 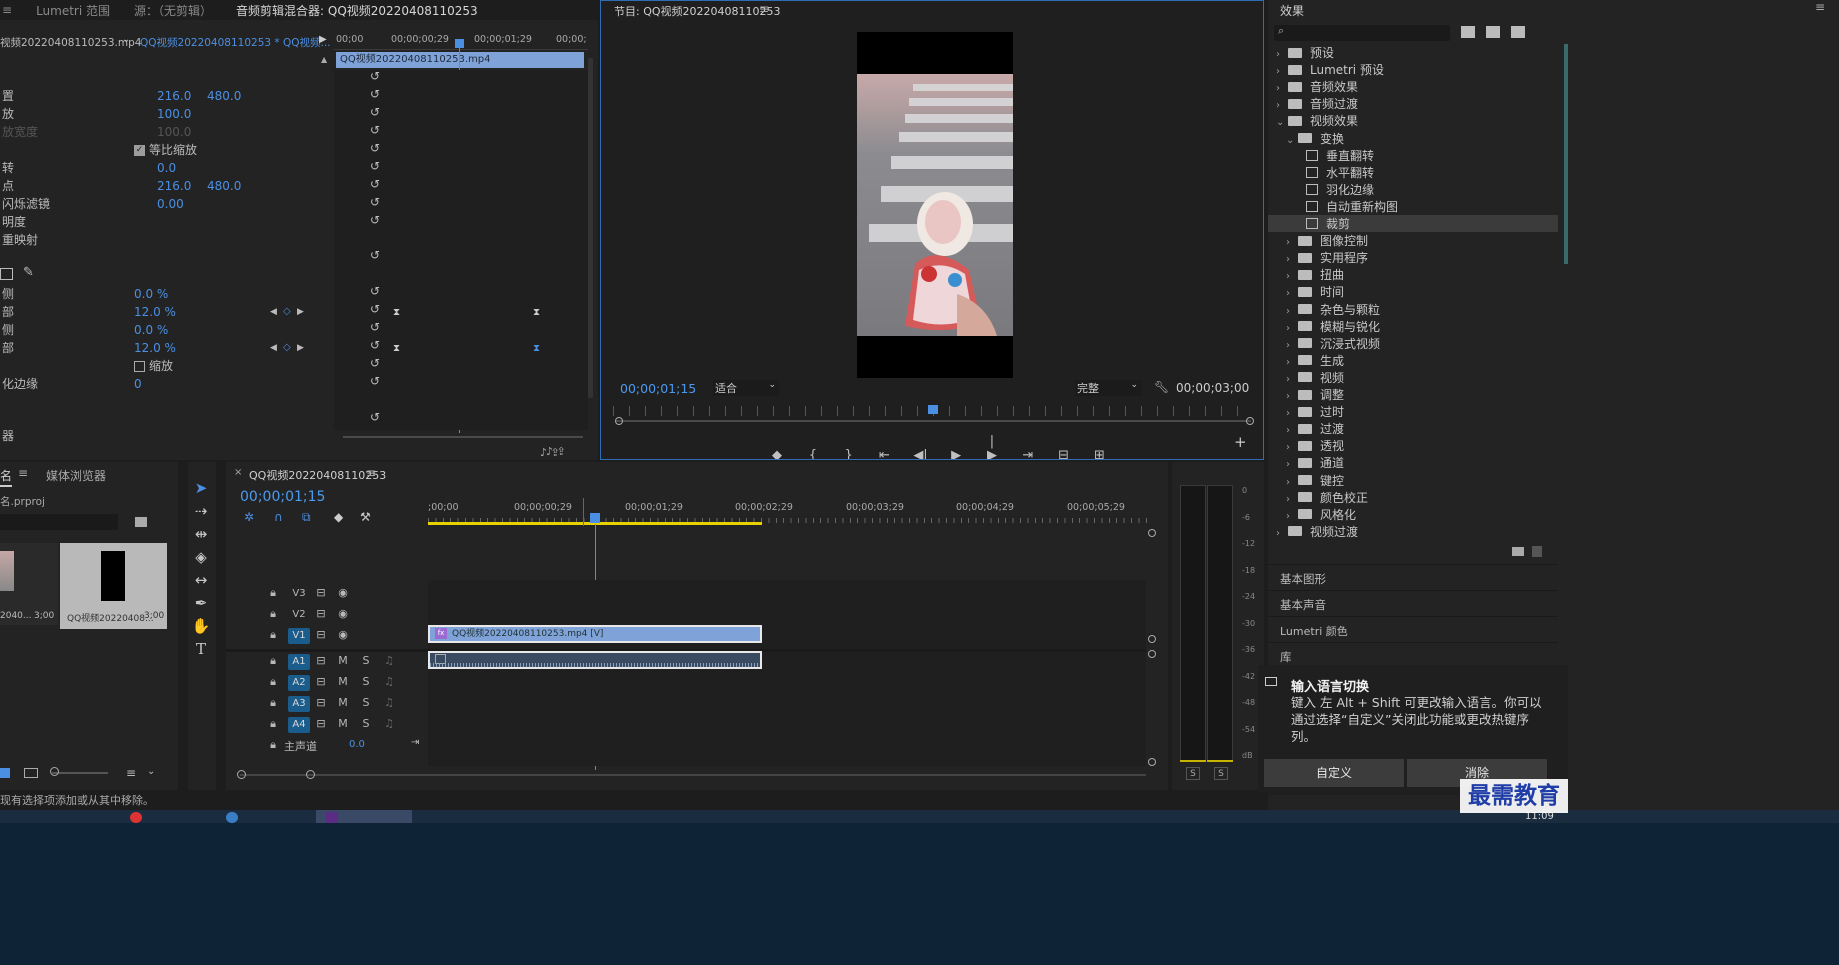 I want to click on icon-view-icon, so click(x=31, y=773).